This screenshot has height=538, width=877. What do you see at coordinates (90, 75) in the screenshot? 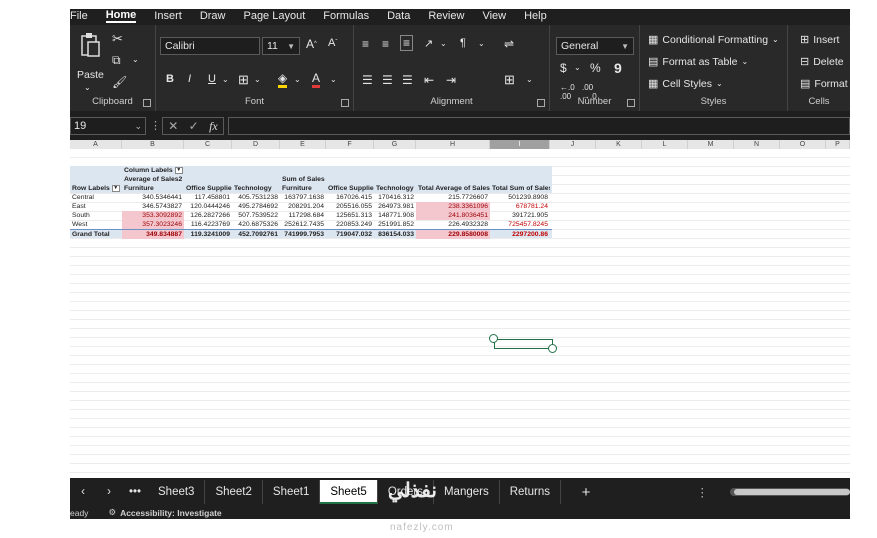
I see `paste-button: Paste` at bounding box center [90, 75].